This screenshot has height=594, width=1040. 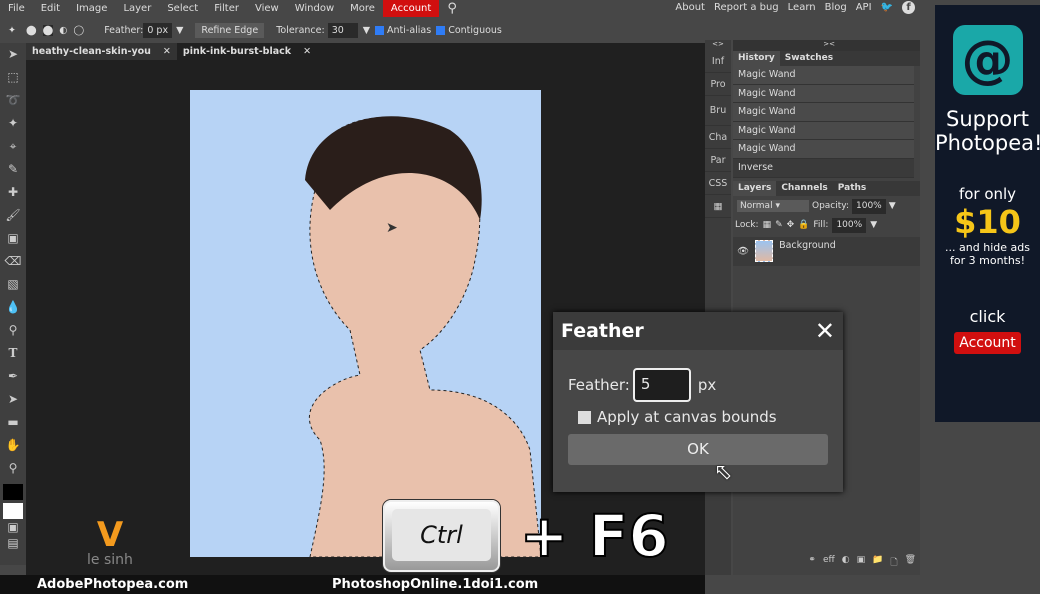 I want to click on zoom-tool-icon: ⚲, so click(x=13, y=468).